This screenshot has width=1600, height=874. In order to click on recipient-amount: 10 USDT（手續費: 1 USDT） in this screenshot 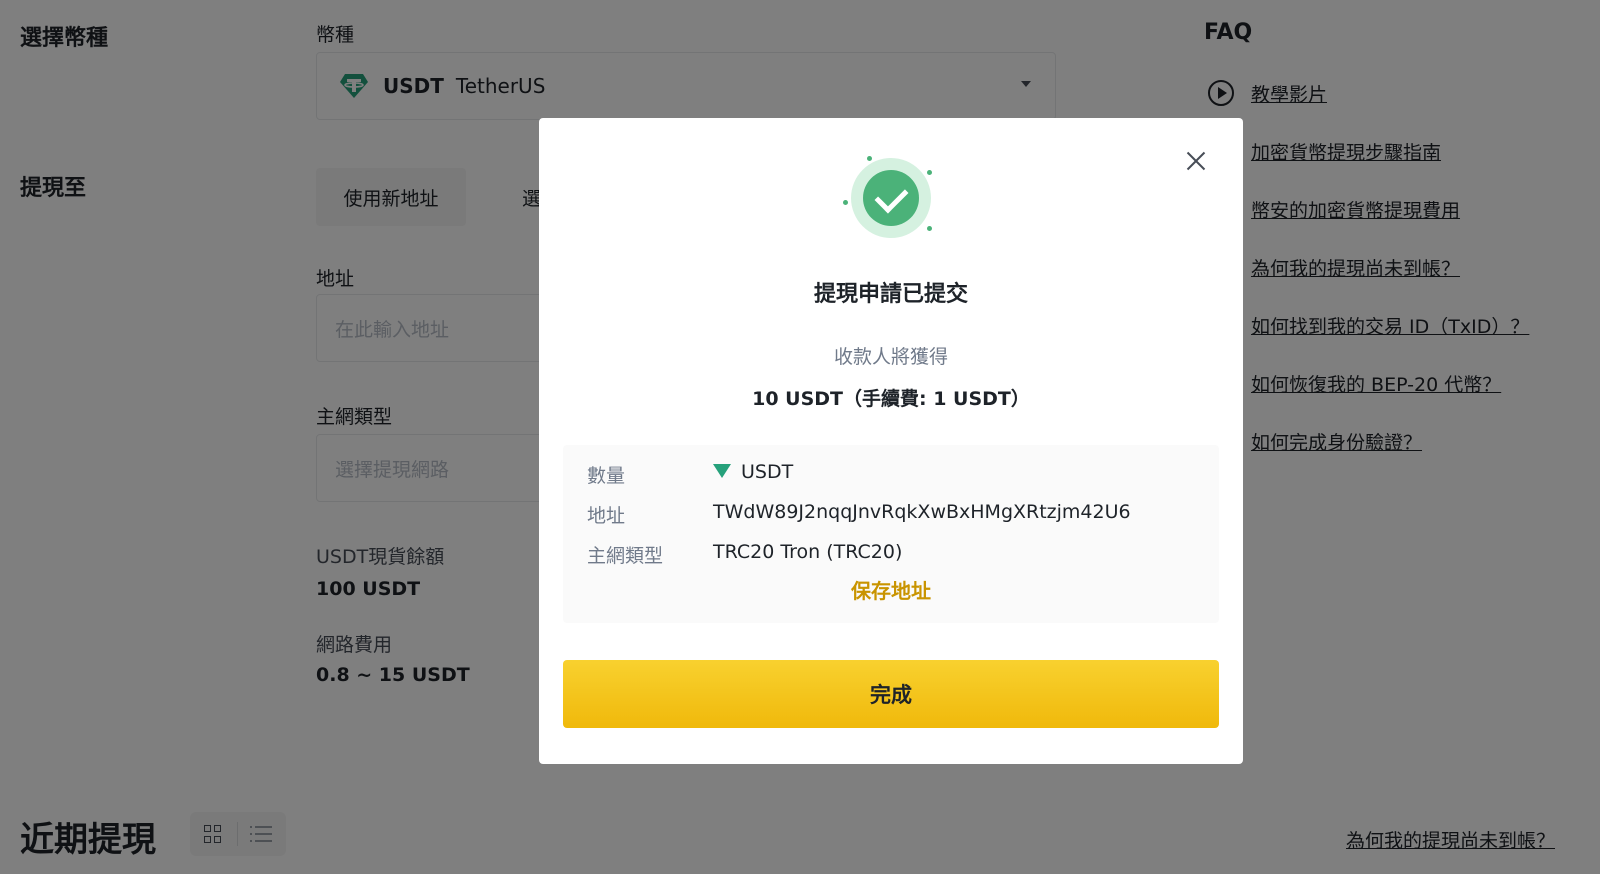, I will do `click(891, 399)`.